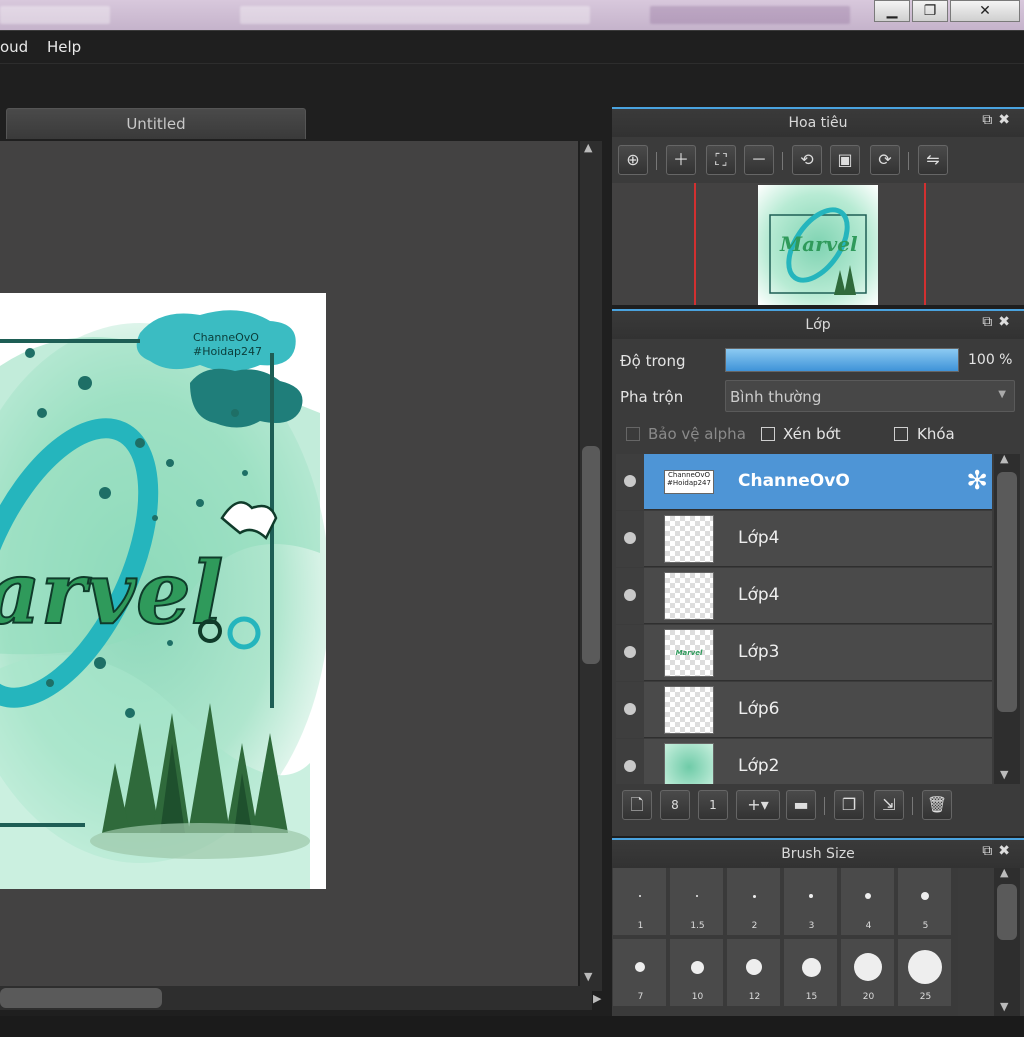  Describe the element at coordinates (721, 160) in the screenshot. I see `fit-screen-icon: ⛶` at that location.